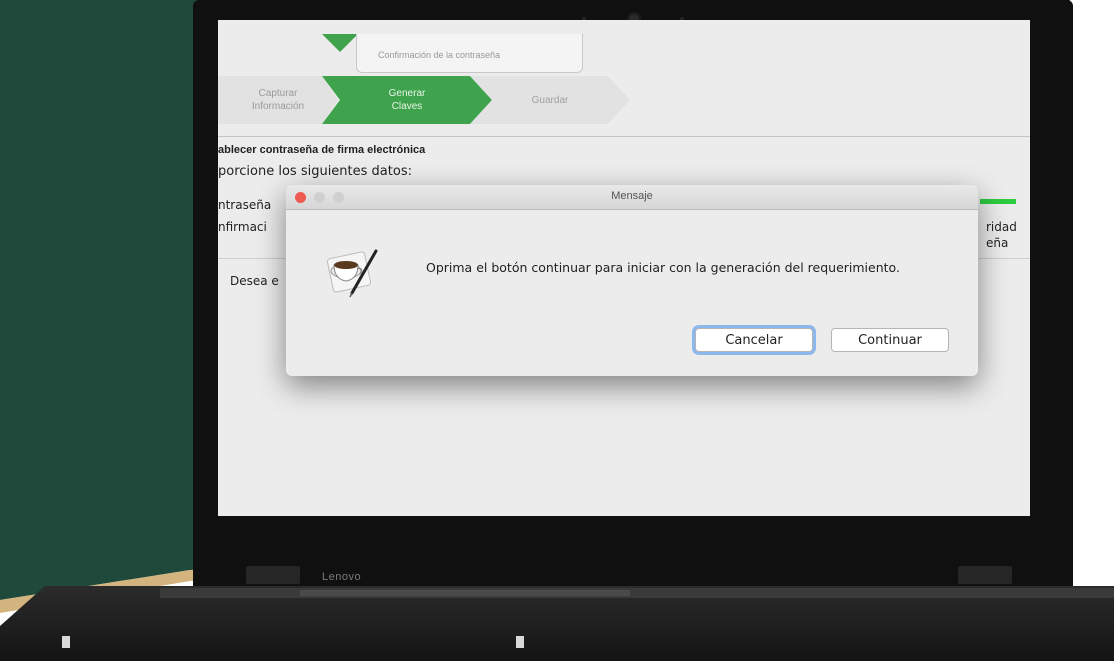 The image size is (1114, 671). I want to click on step-label: Guardar, so click(550, 100).